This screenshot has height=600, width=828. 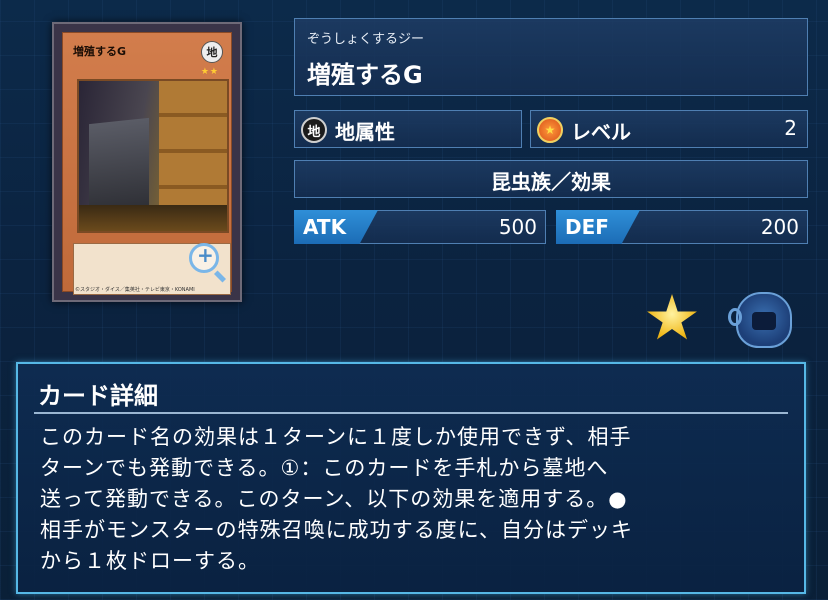 I want to click on card-thumb-name: 増殖するG, so click(x=100, y=51).